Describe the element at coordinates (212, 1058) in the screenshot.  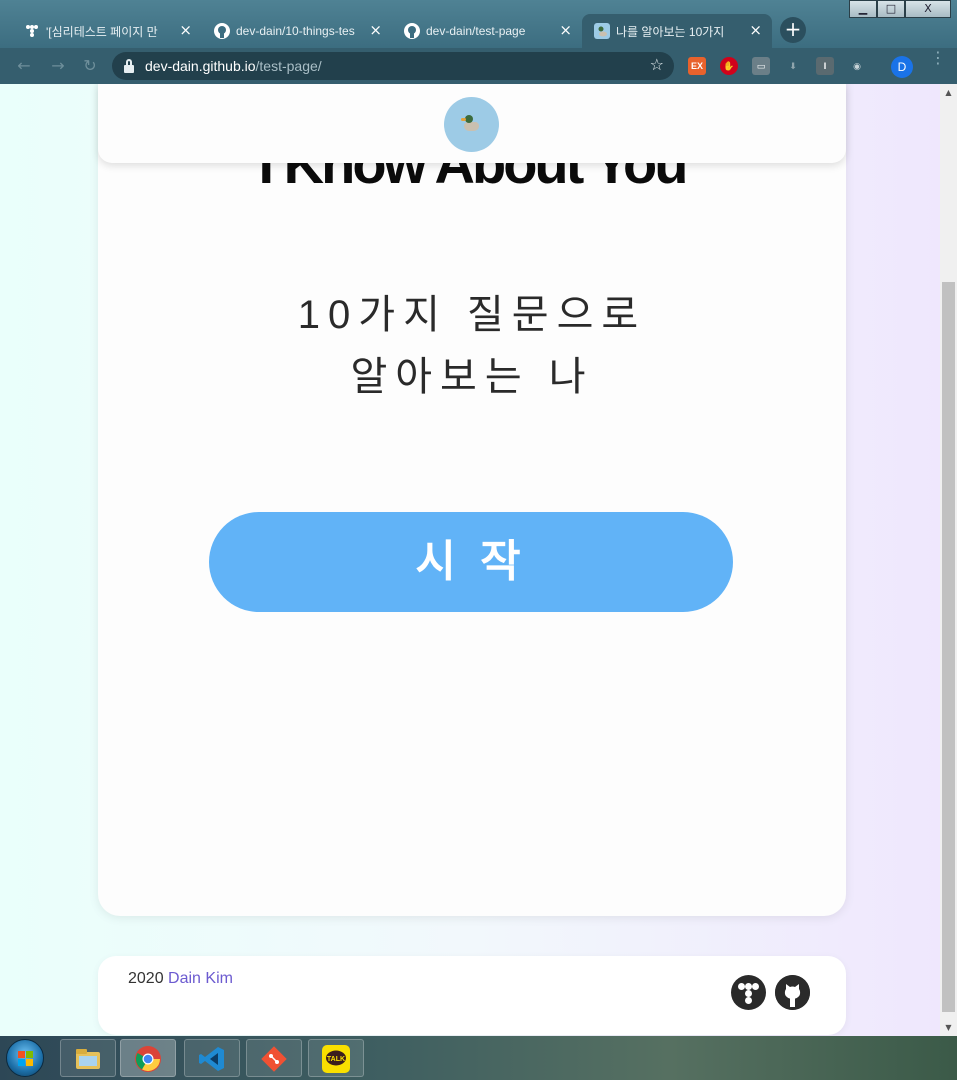
I see `taskbar-vscode-icon` at that location.